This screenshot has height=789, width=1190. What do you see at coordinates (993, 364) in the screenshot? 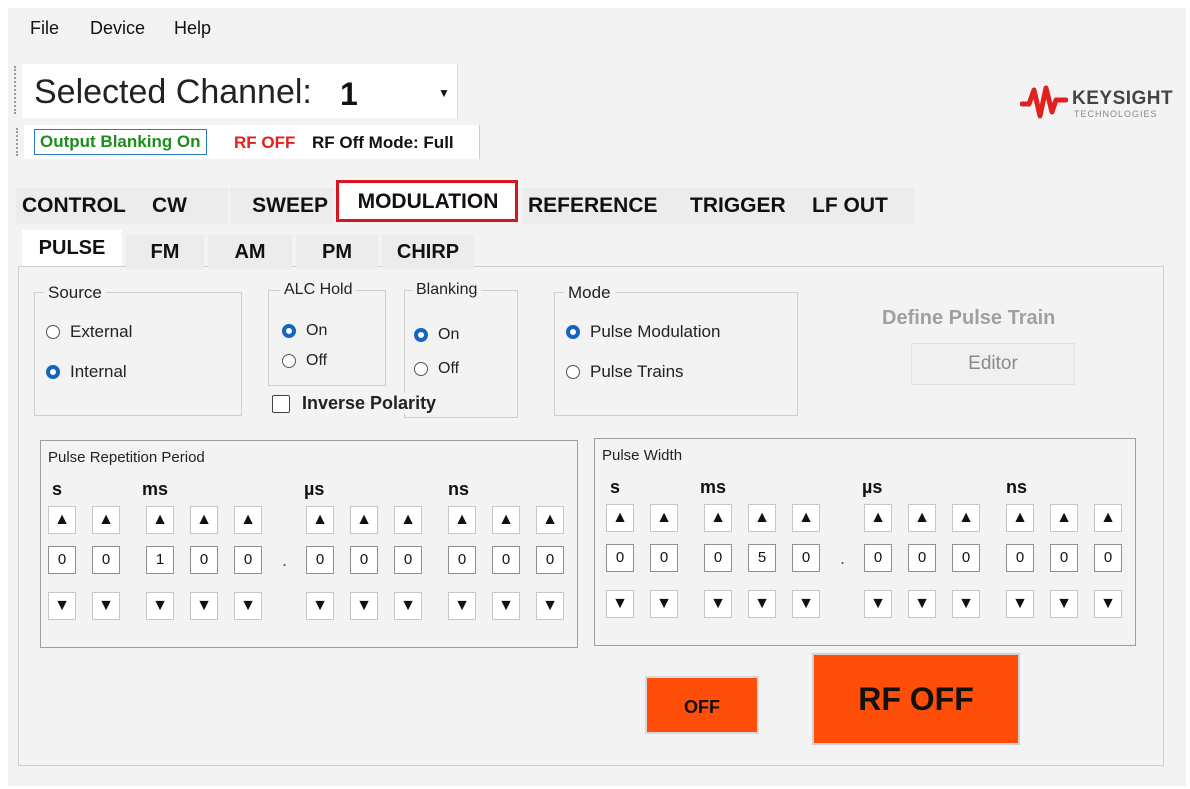
I see `editor-button: Editor` at bounding box center [993, 364].